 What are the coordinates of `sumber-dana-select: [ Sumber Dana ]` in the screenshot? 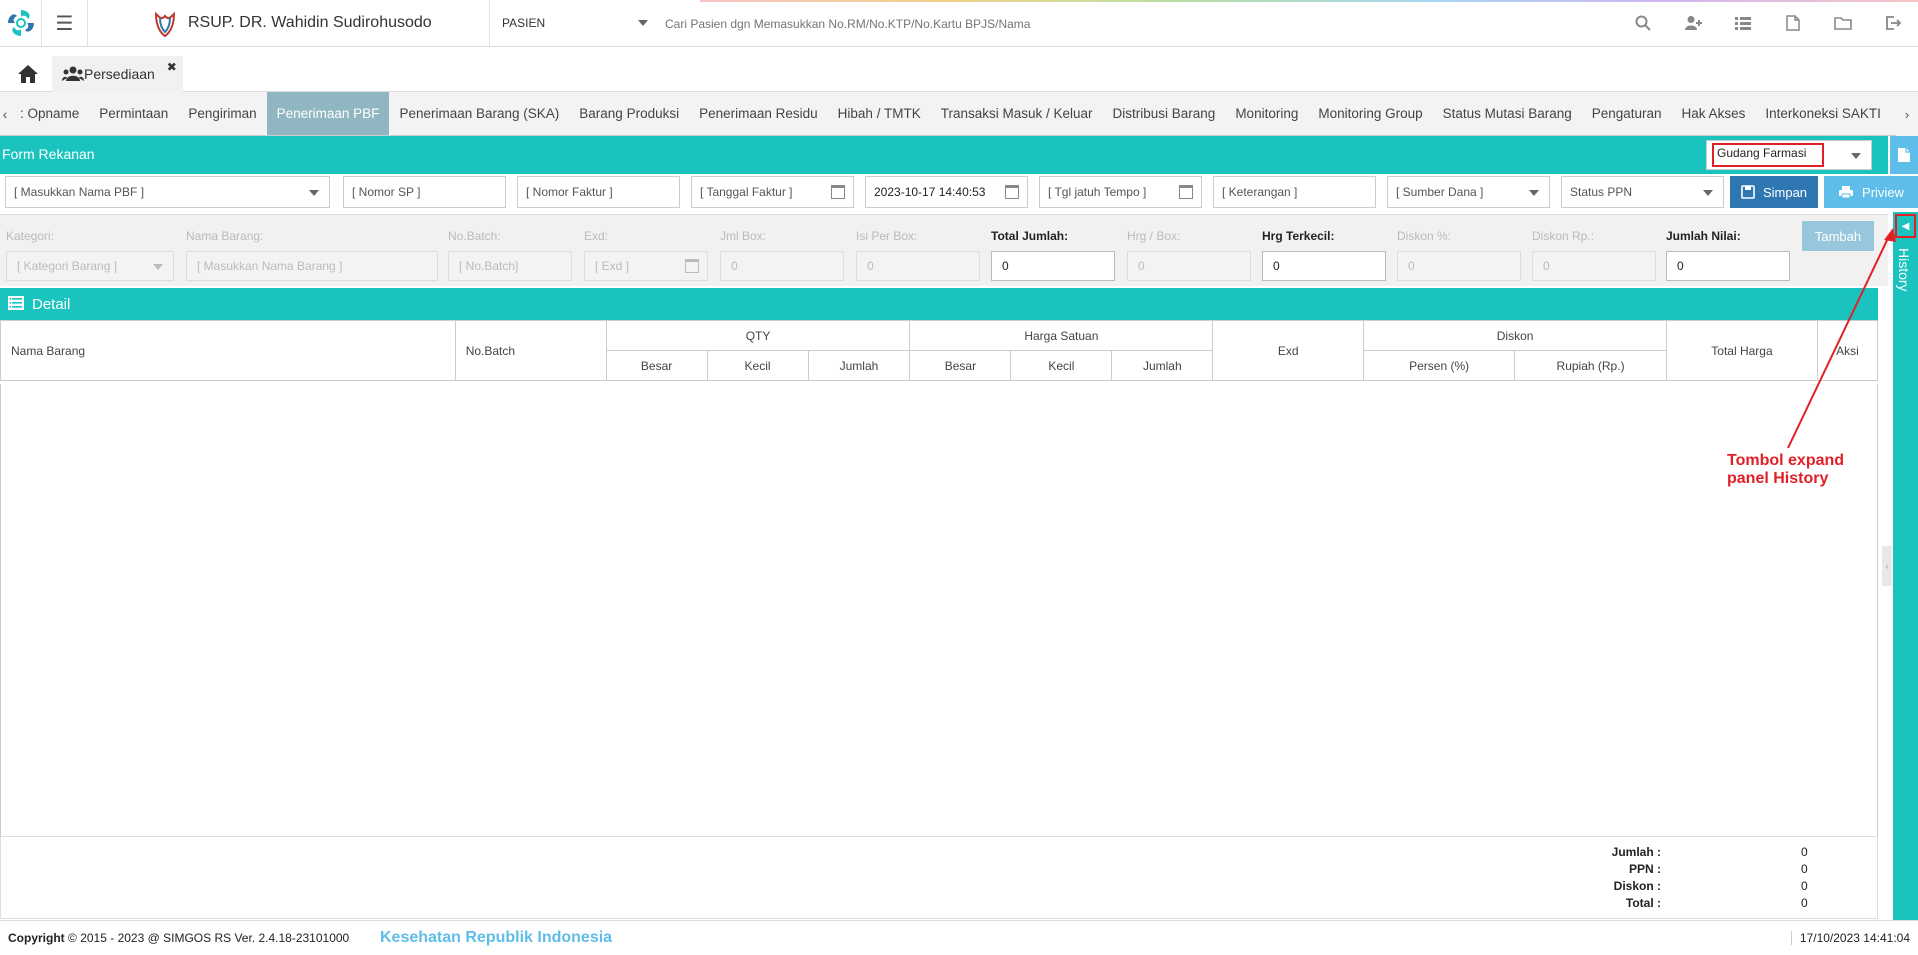 It's located at (1468, 192).